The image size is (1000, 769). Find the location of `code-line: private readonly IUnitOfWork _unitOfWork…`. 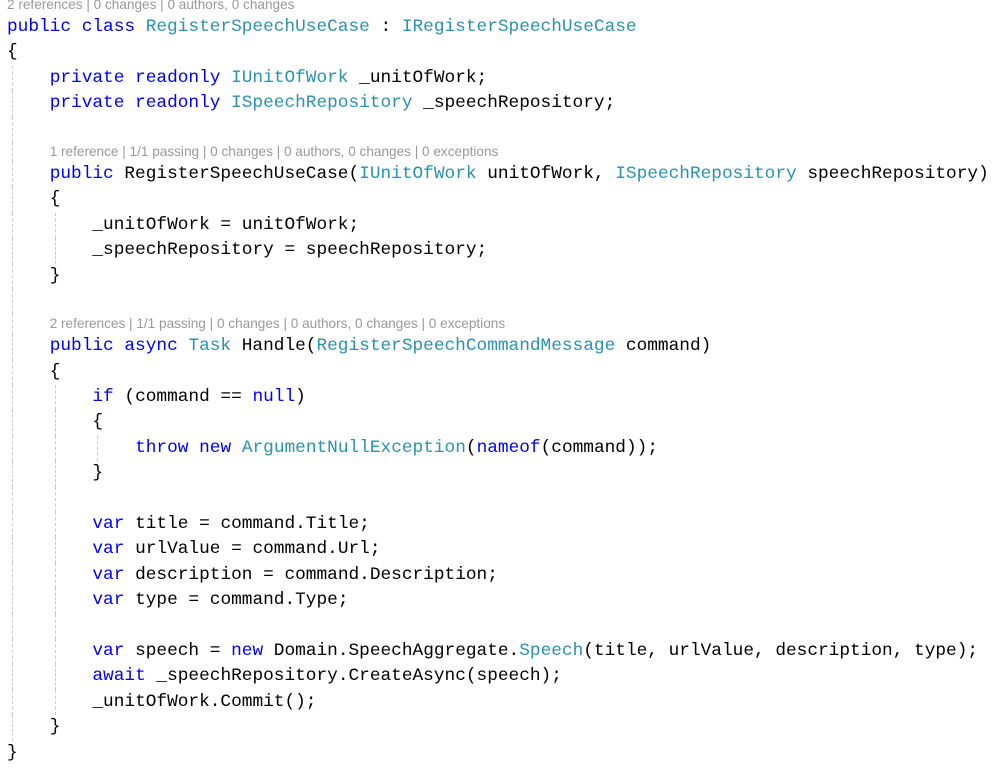

code-line: private readonly IUnitOfWork _unitOfWork… is located at coordinates (500, 78).